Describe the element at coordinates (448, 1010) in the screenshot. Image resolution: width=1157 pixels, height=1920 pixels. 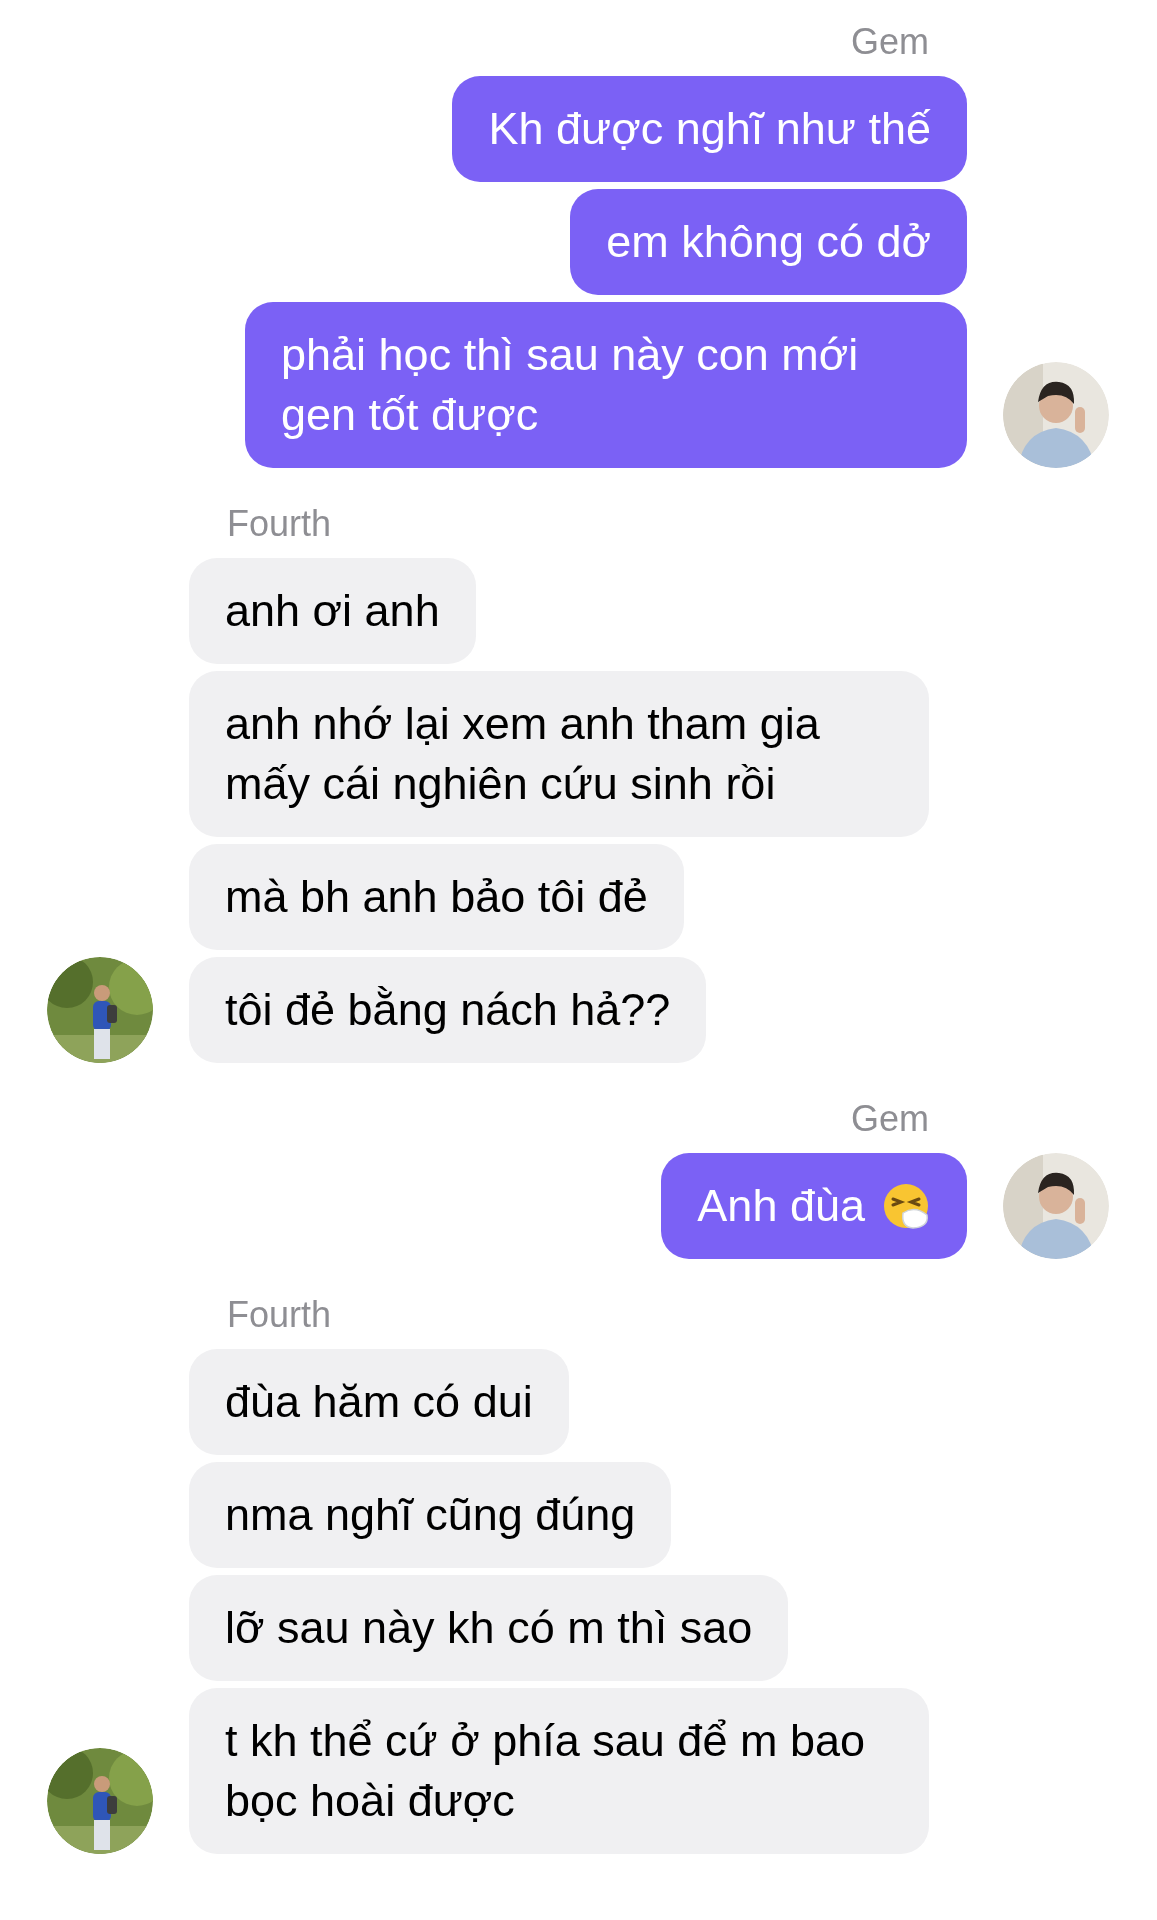
I see `message-bubble: tôi đẻ bằng nách hả??` at that location.